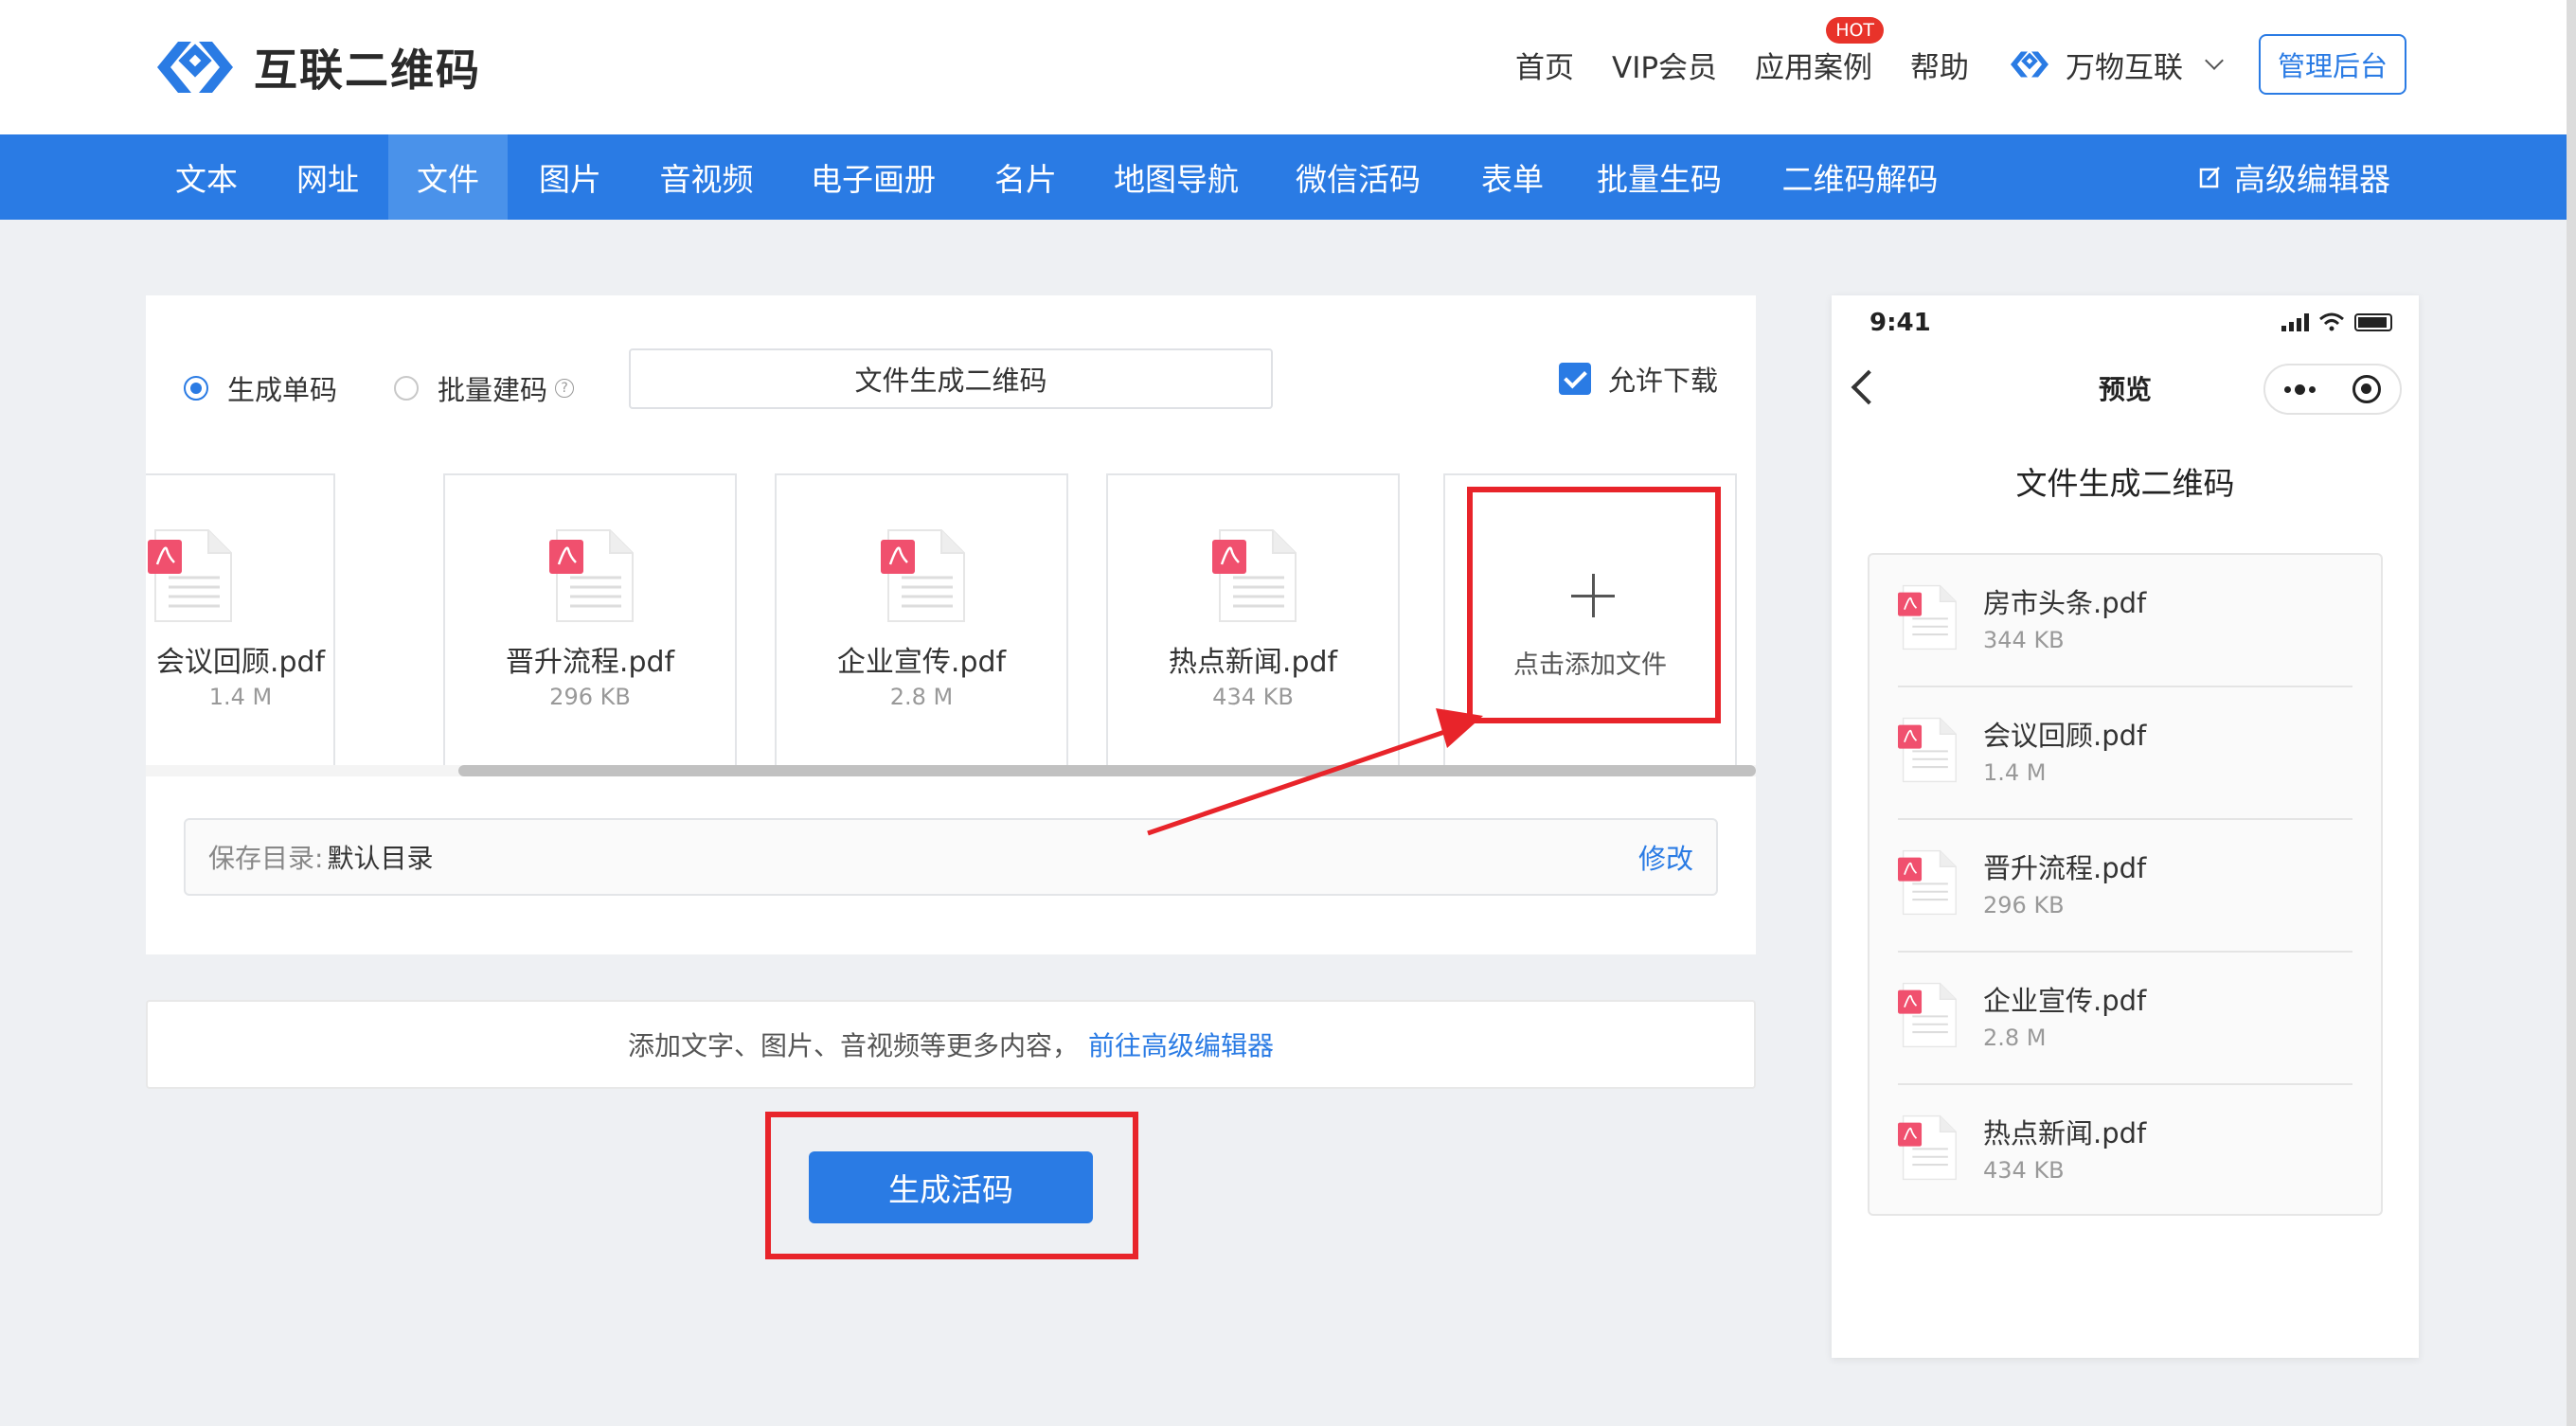  Describe the element at coordinates (1544, 65) in the screenshot. I see `nav-home: 首页` at that location.